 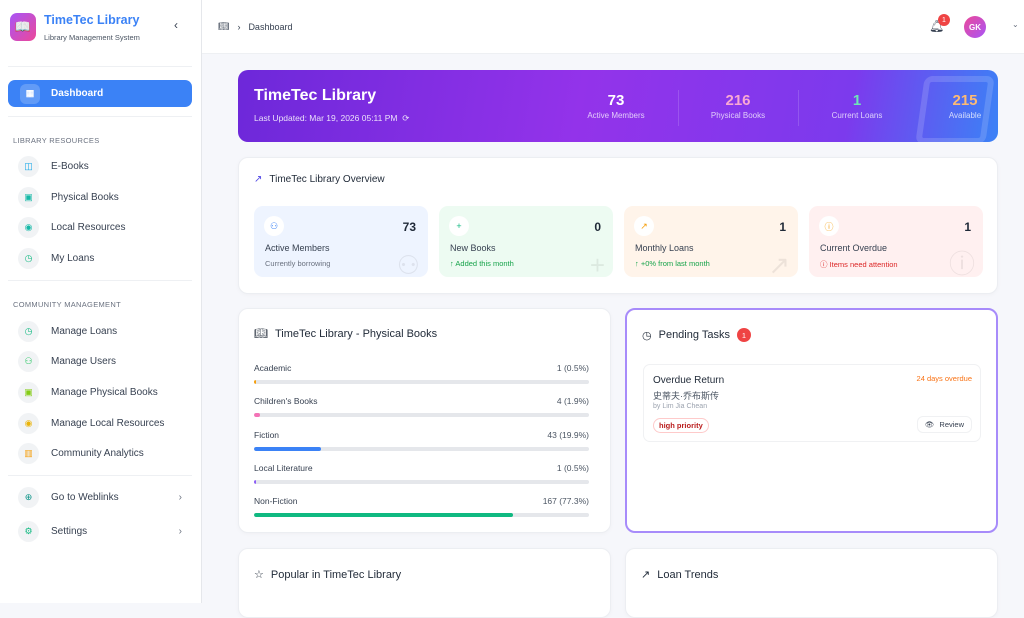 I want to click on sidebar-item-community-analytics: ▥ Community Analytics, so click(x=105, y=453).